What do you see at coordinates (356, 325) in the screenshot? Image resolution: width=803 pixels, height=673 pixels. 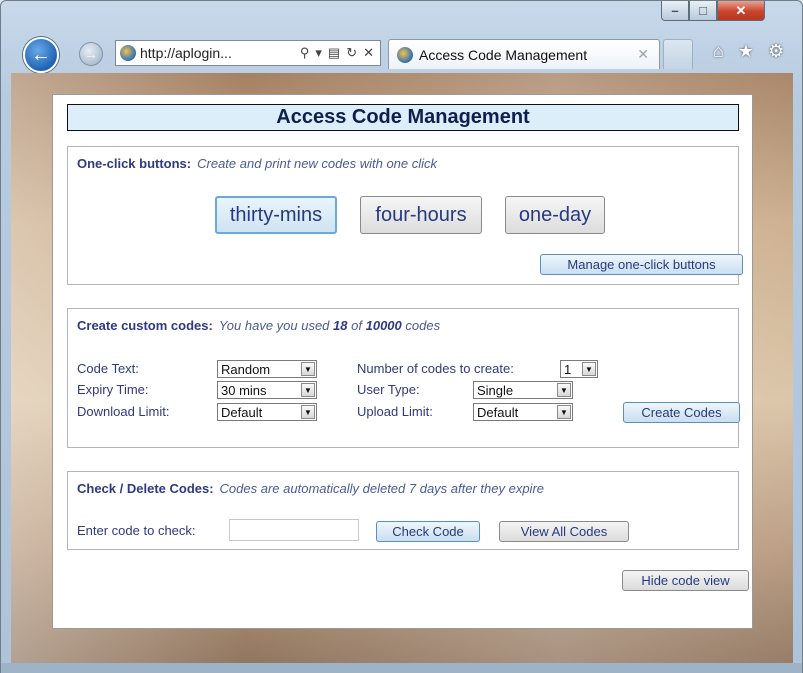 I see `usage-mid: of` at bounding box center [356, 325].